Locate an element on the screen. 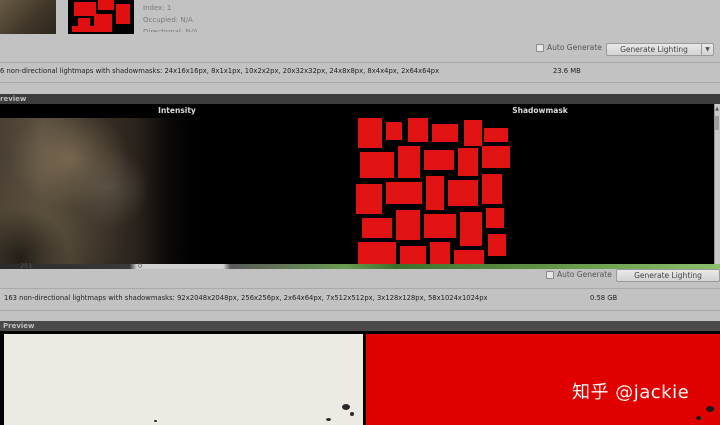 The width and height of the screenshot is (720, 425). intensity-texture is located at coordinates (183, 379).